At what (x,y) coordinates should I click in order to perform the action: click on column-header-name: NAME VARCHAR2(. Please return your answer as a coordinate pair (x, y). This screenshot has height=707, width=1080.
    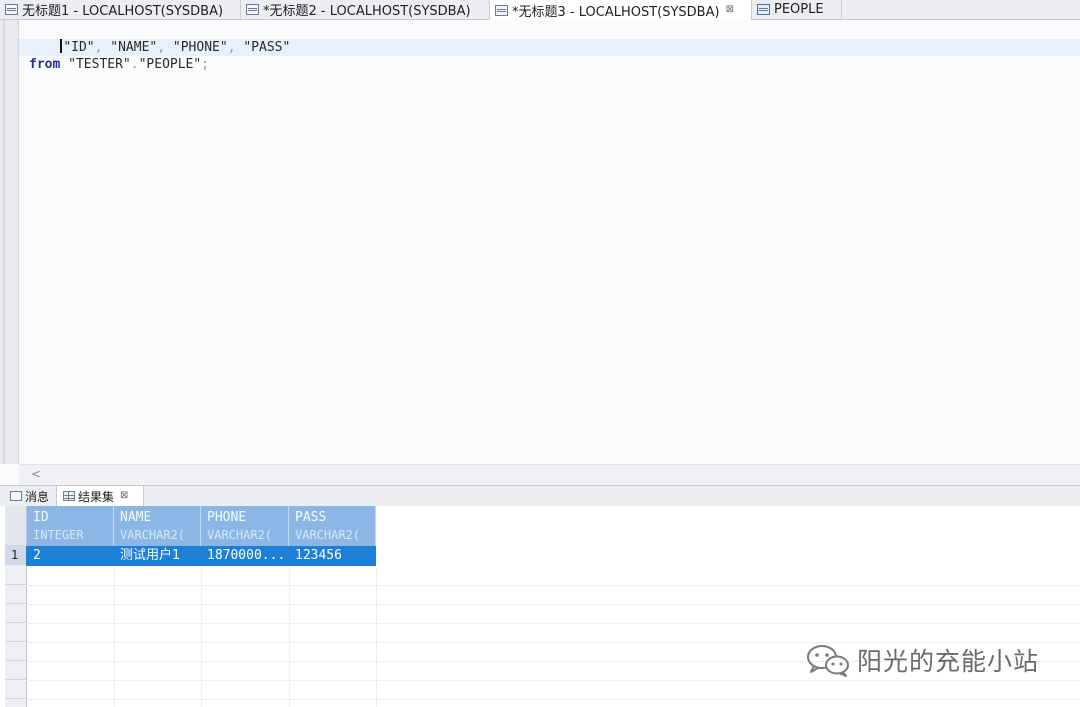
    Looking at the image, I should click on (157, 526).